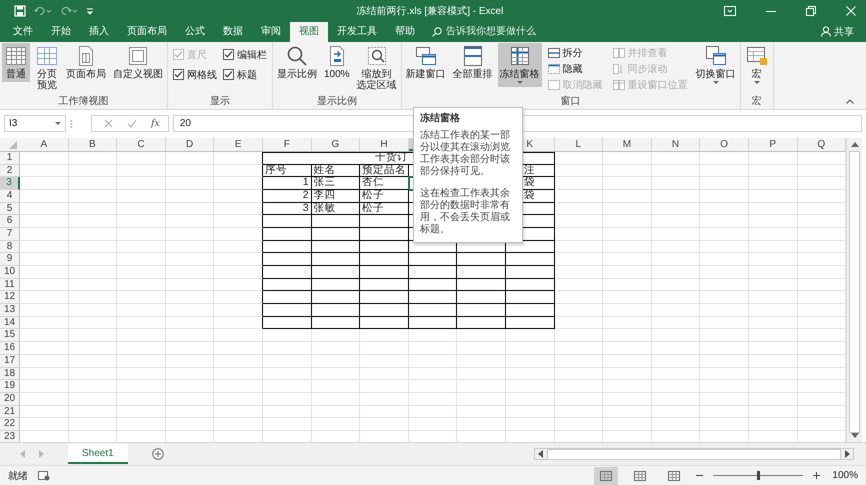 This screenshot has width=866, height=485. Describe the element at coordinates (575, 52) in the screenshot. I see `ribbon-small-button: 拆分` at that location.